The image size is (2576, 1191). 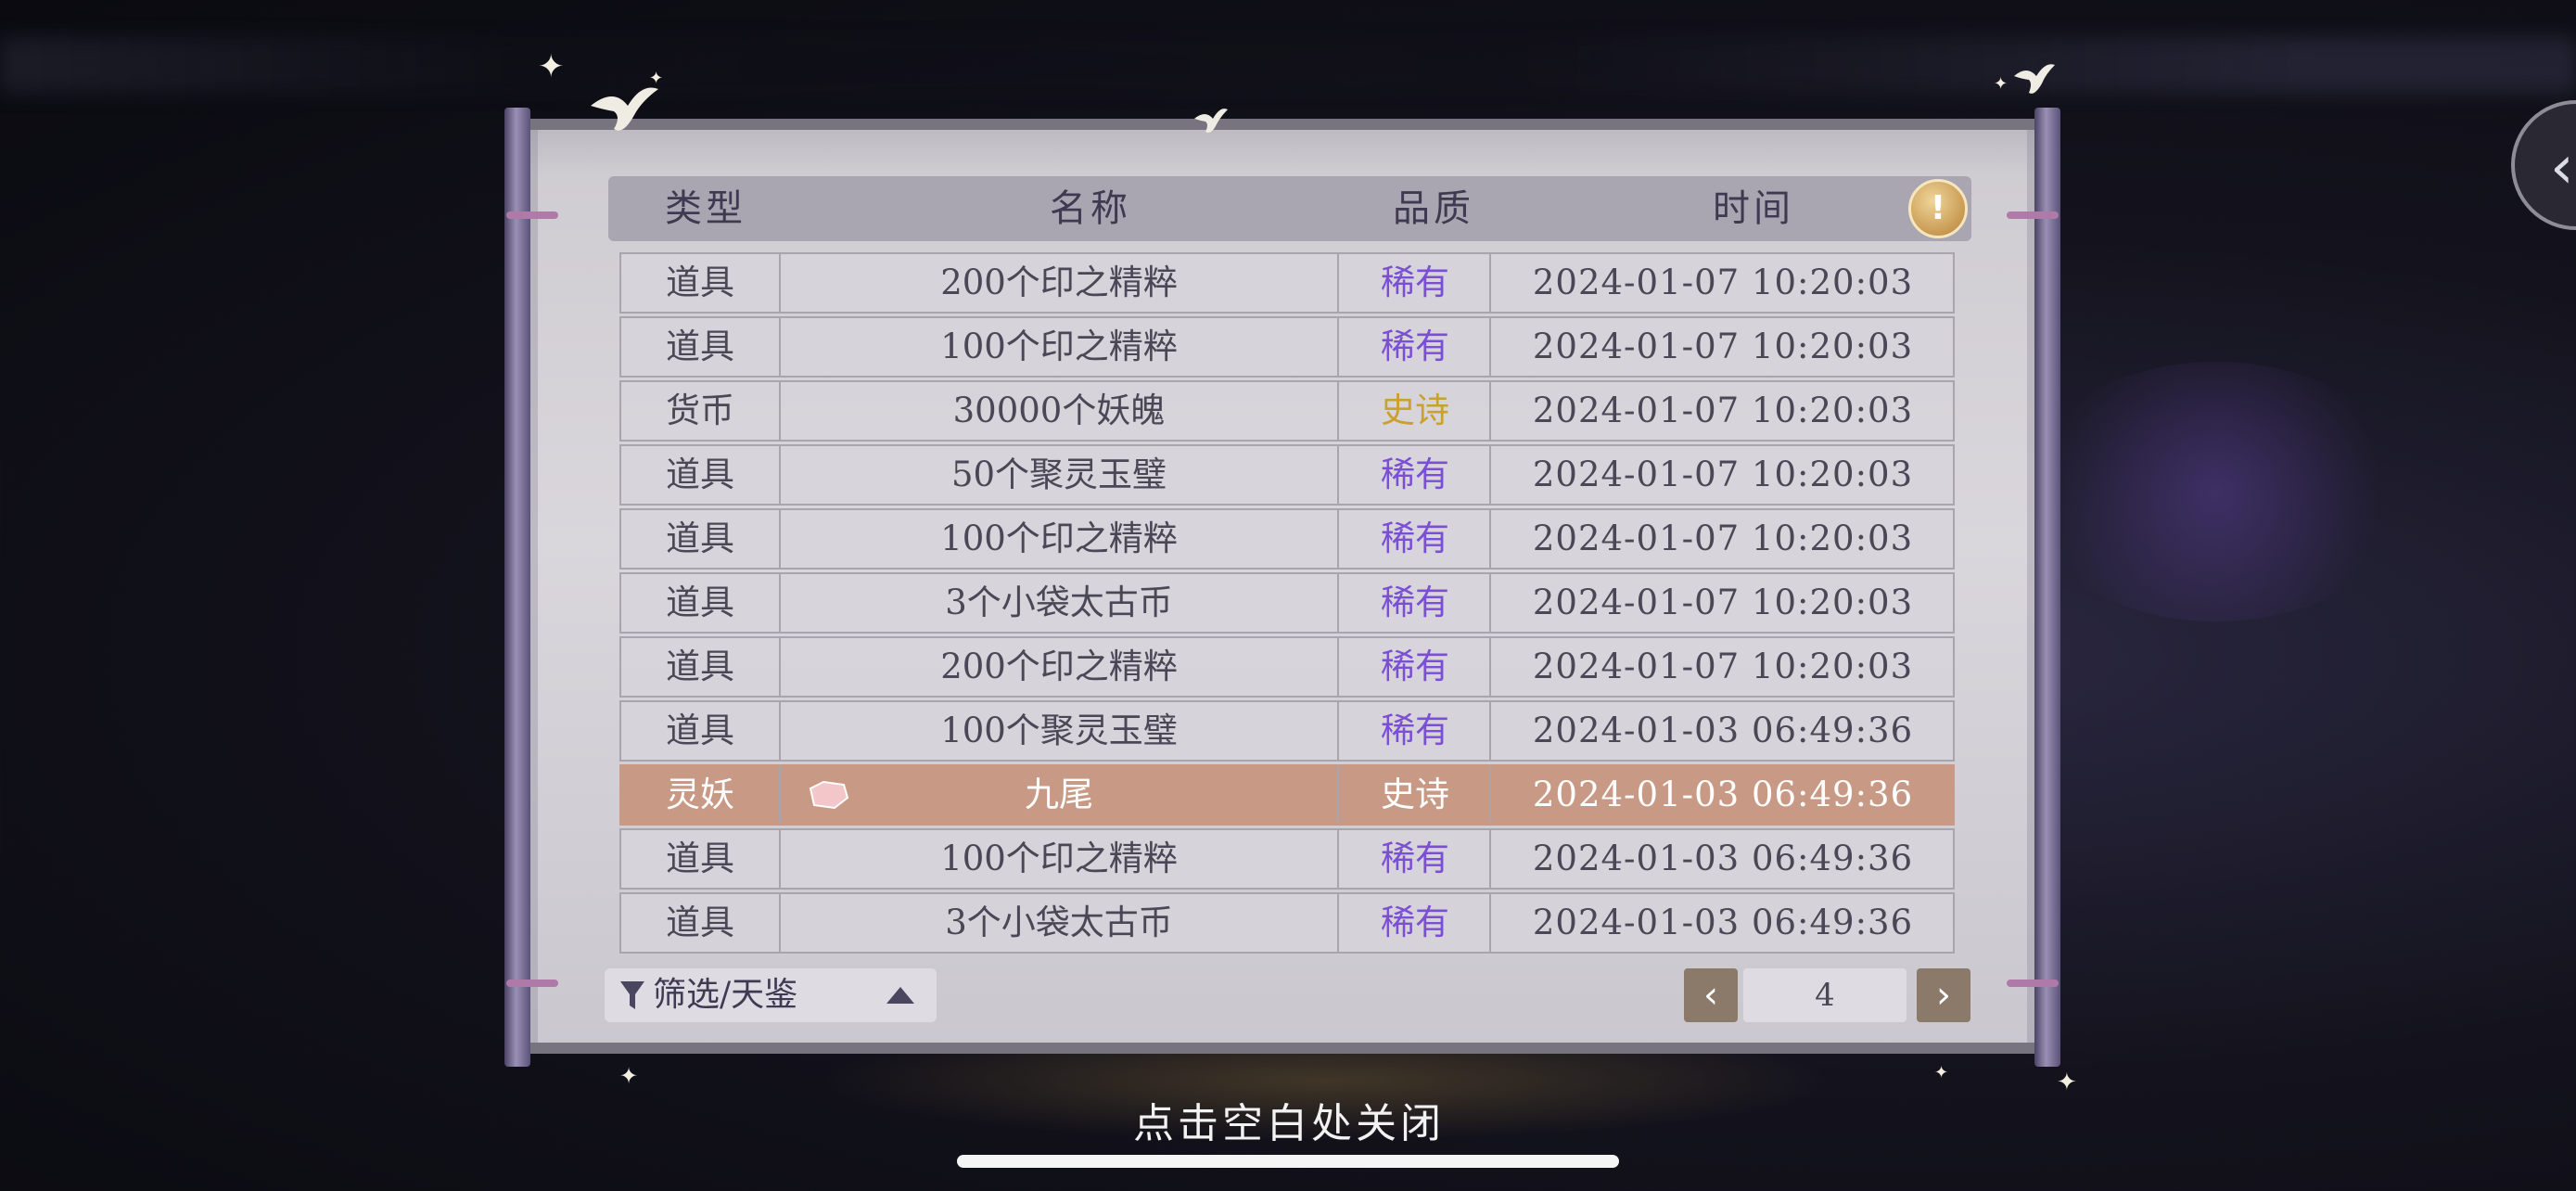 What do you see at coordinates (900, 996) in the screenshot?
I see `chevron-up-icon` at bounding box center [900, 996].